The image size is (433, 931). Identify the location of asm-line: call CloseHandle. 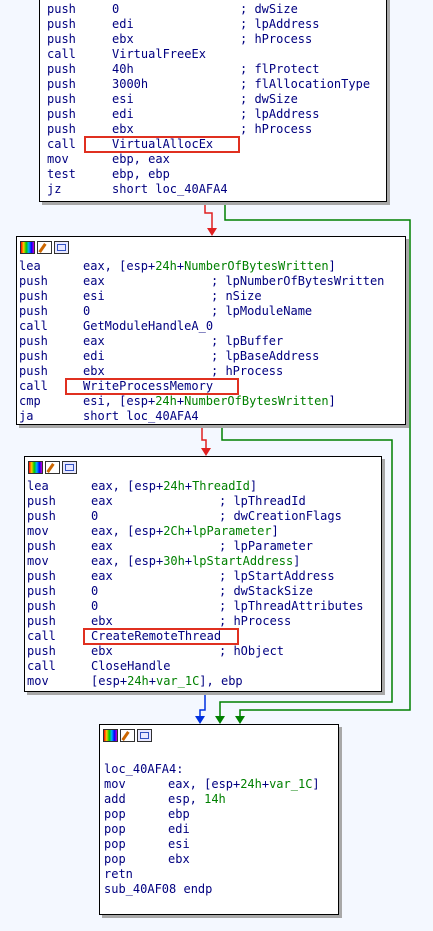
(204, 666).